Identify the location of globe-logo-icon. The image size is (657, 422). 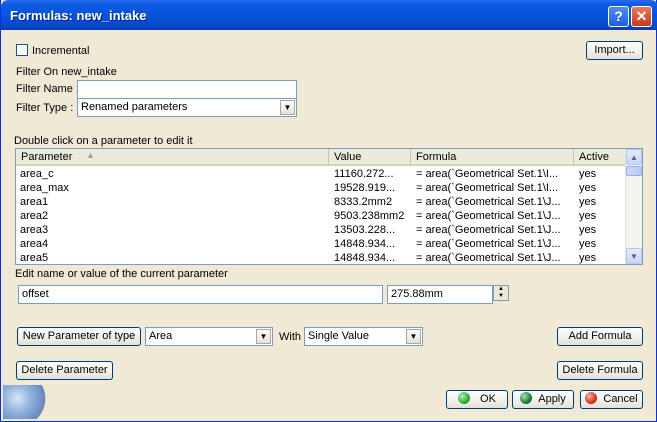
(27, 402).